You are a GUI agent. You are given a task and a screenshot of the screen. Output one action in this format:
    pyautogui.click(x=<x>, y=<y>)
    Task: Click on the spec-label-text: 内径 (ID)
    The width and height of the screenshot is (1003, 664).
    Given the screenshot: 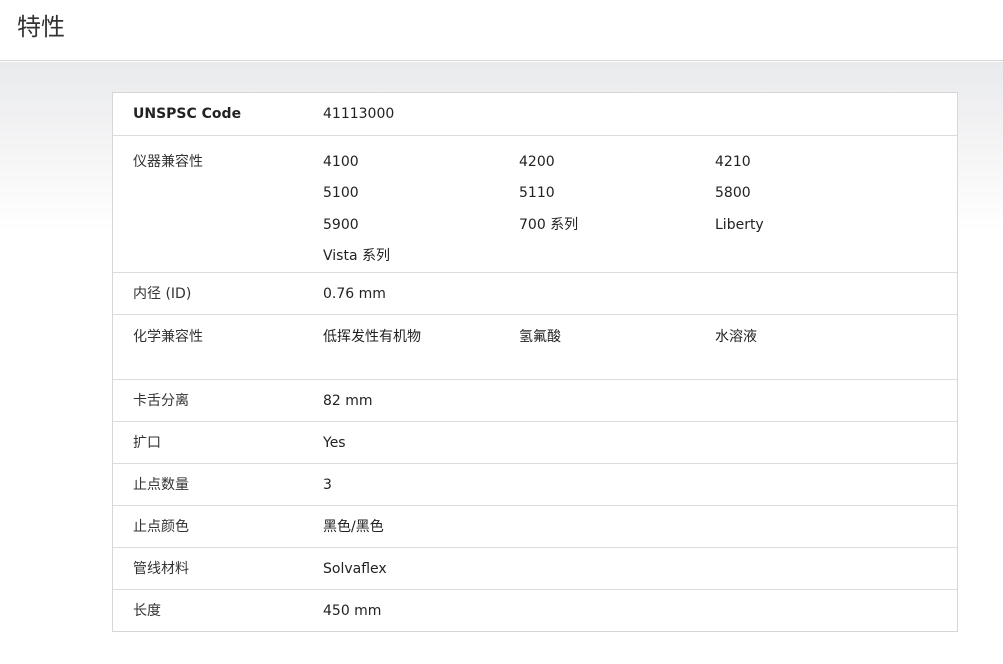 What is the action you would take?
    pyautogui.click(x=162, y=294)
    